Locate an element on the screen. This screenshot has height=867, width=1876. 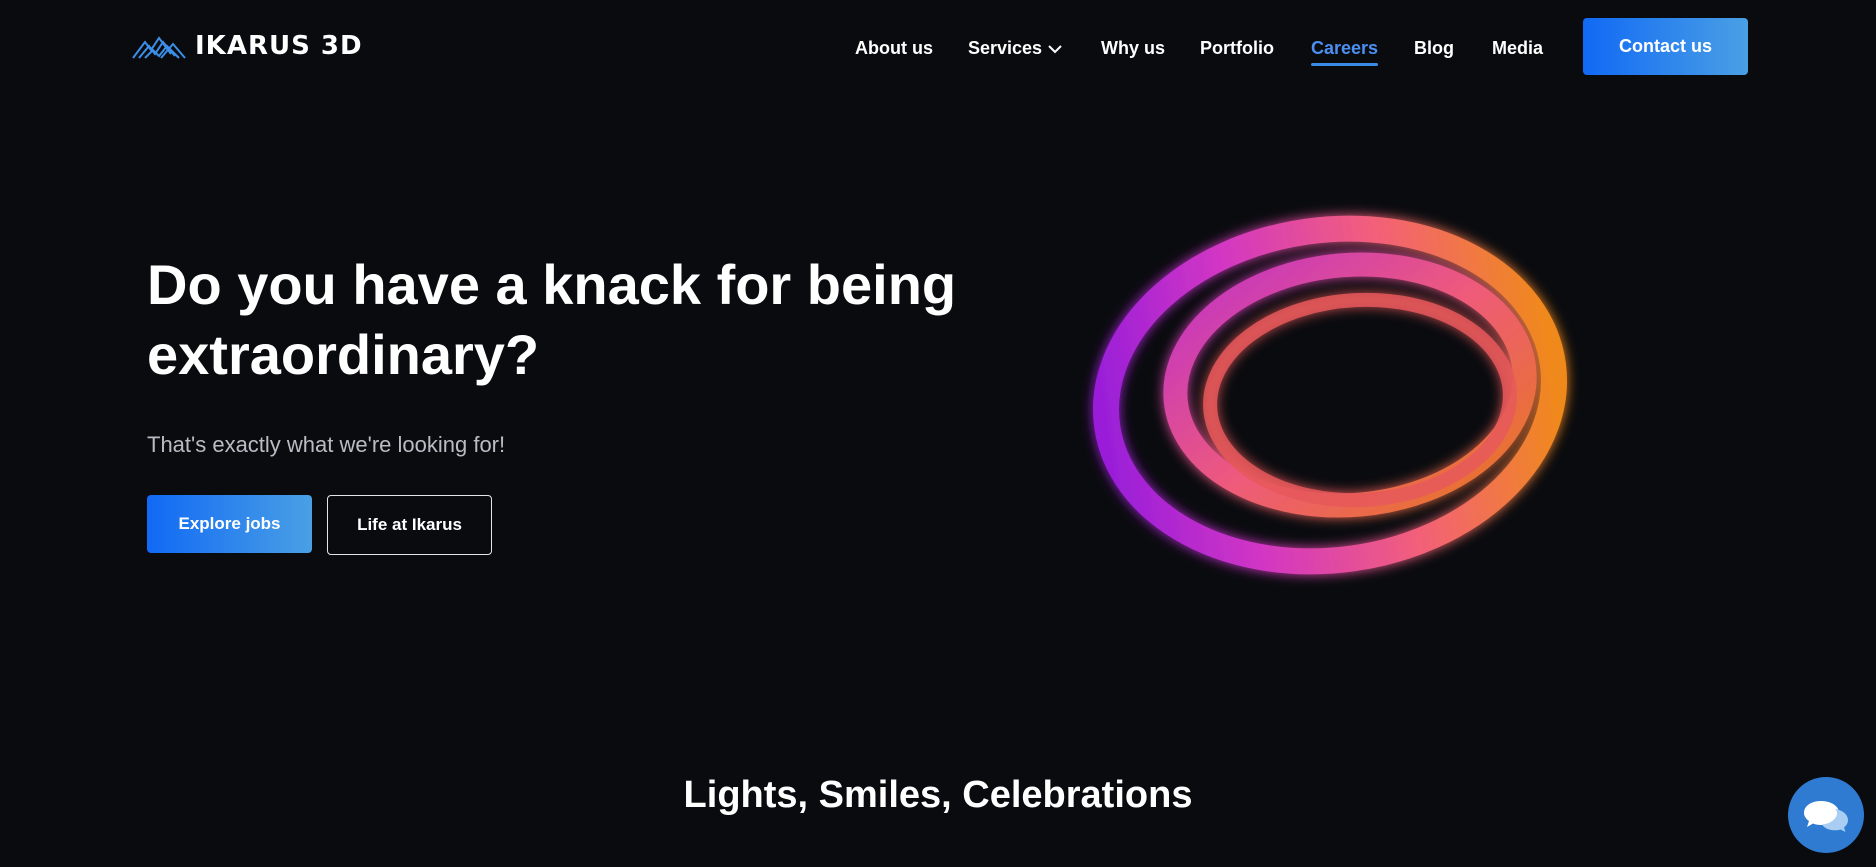
nav-why-us: Why us is located at coordinates (1133, 48).